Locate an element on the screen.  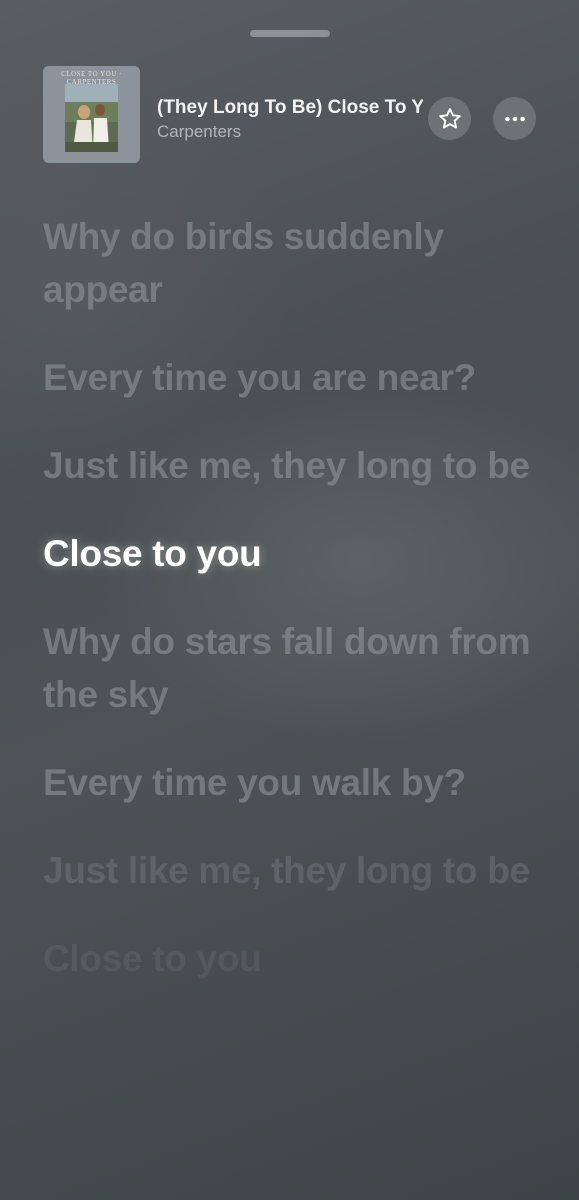
artwork-title: CLOSE TO YOU · CARPENTERS is located at coordinates (91, 78).